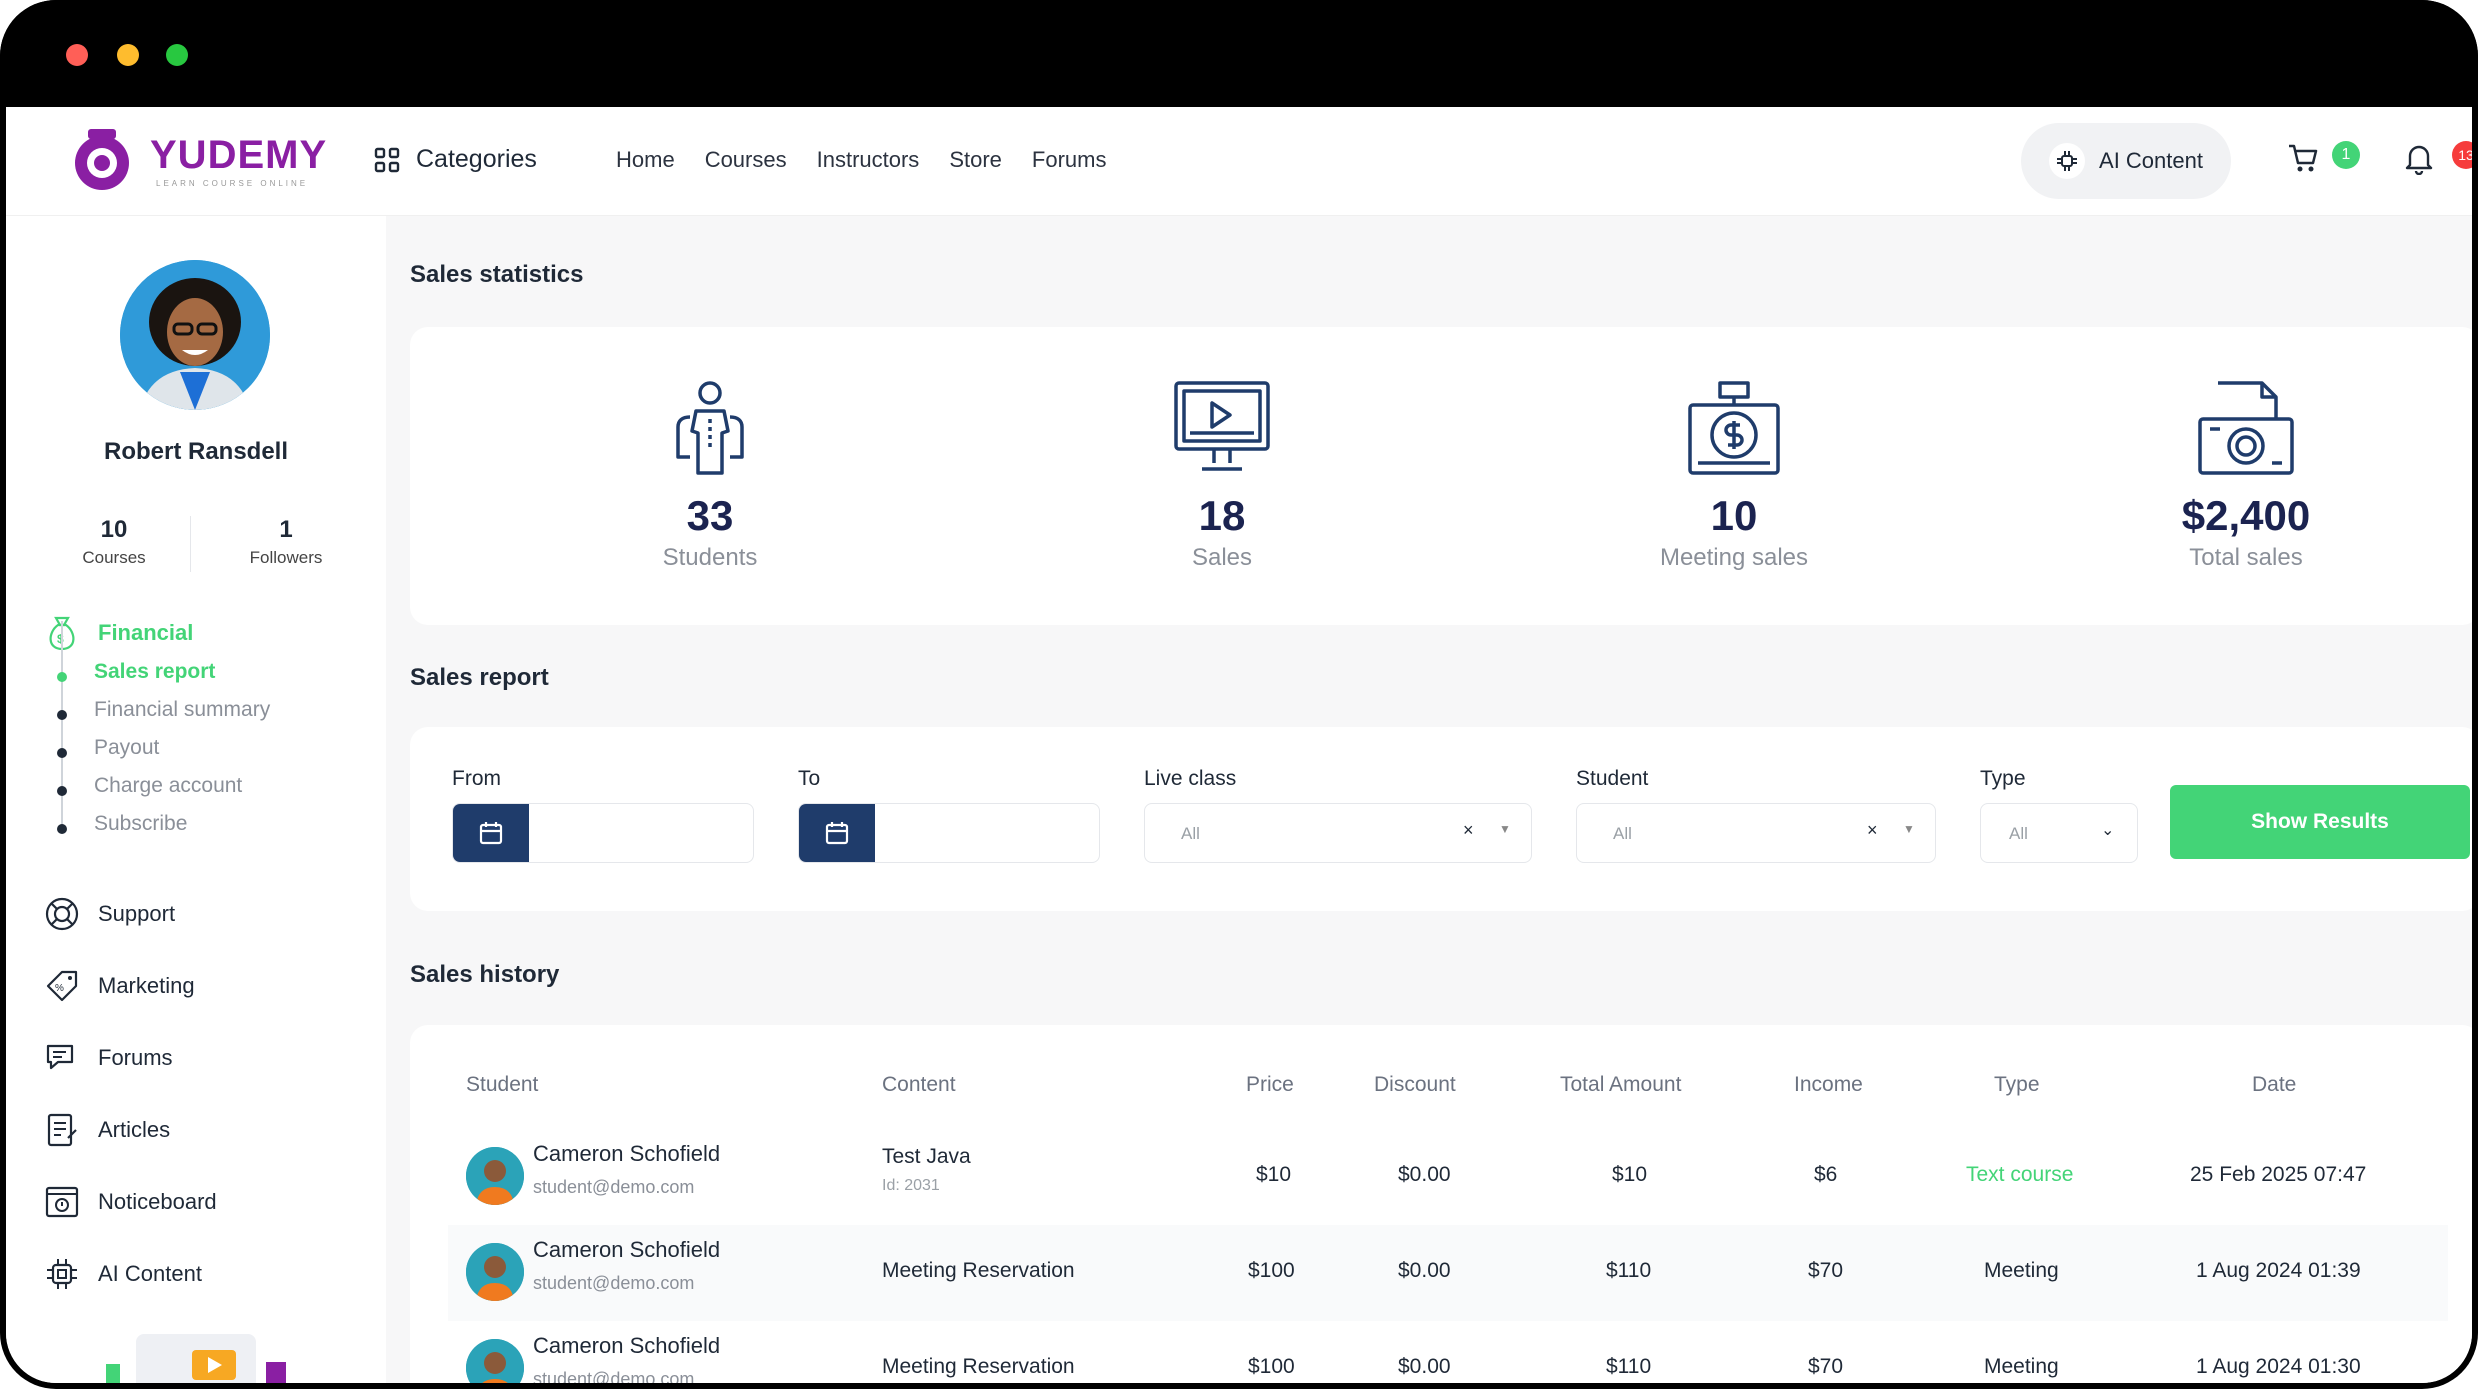 This screenshot has width=2478, height=1389. I want to click on sidebar-item-articles: Articles, so click(107, 1130).